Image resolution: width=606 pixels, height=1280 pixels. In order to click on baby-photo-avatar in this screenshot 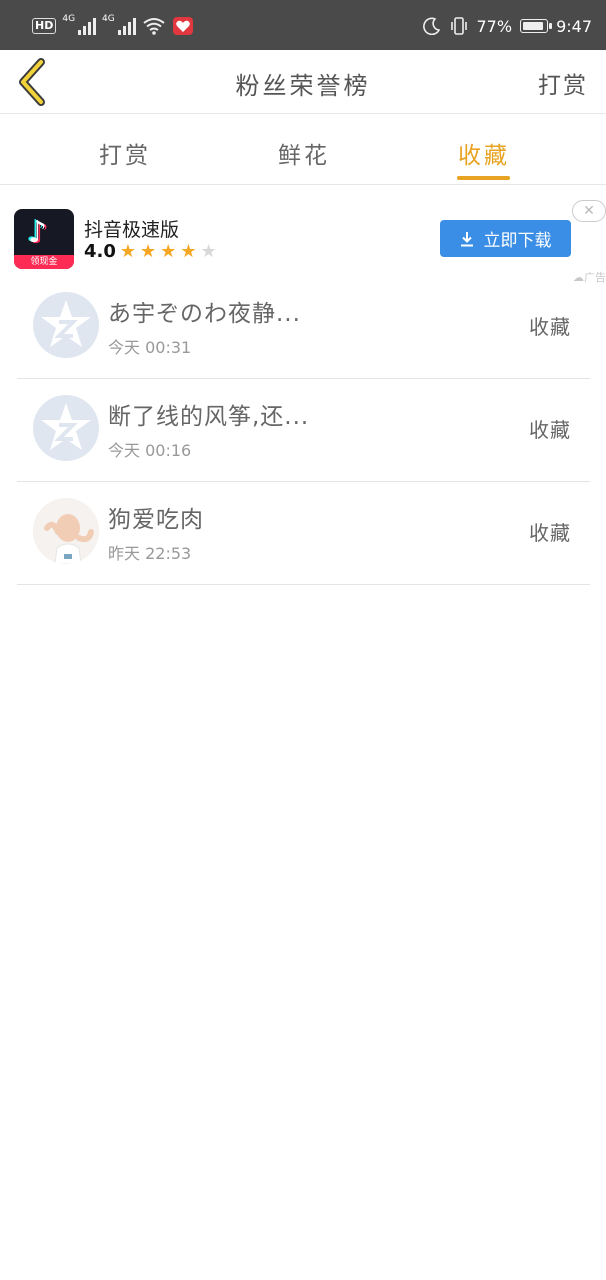, I will do `click(66, 531)`.